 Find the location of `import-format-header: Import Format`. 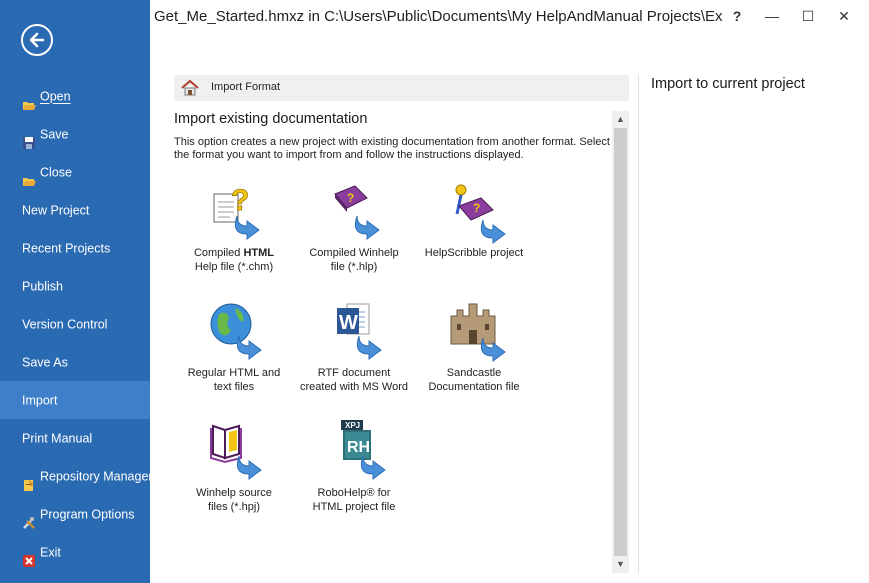

import-format-header: Import Format is located at coordinates (401, 88).